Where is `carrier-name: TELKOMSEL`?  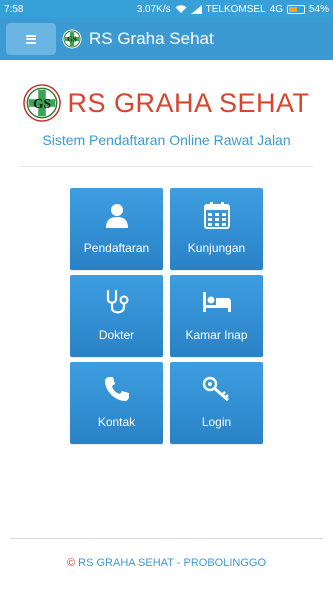 carrier-name: TELKOMSEL is located at coordinates (235, 9).